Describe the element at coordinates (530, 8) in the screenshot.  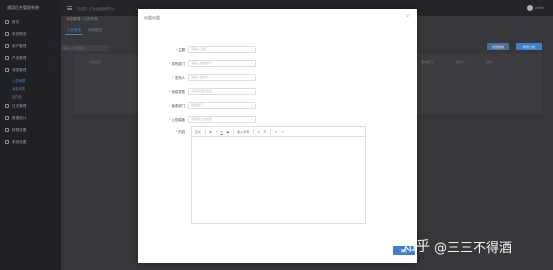
I see `avatar` at that location.